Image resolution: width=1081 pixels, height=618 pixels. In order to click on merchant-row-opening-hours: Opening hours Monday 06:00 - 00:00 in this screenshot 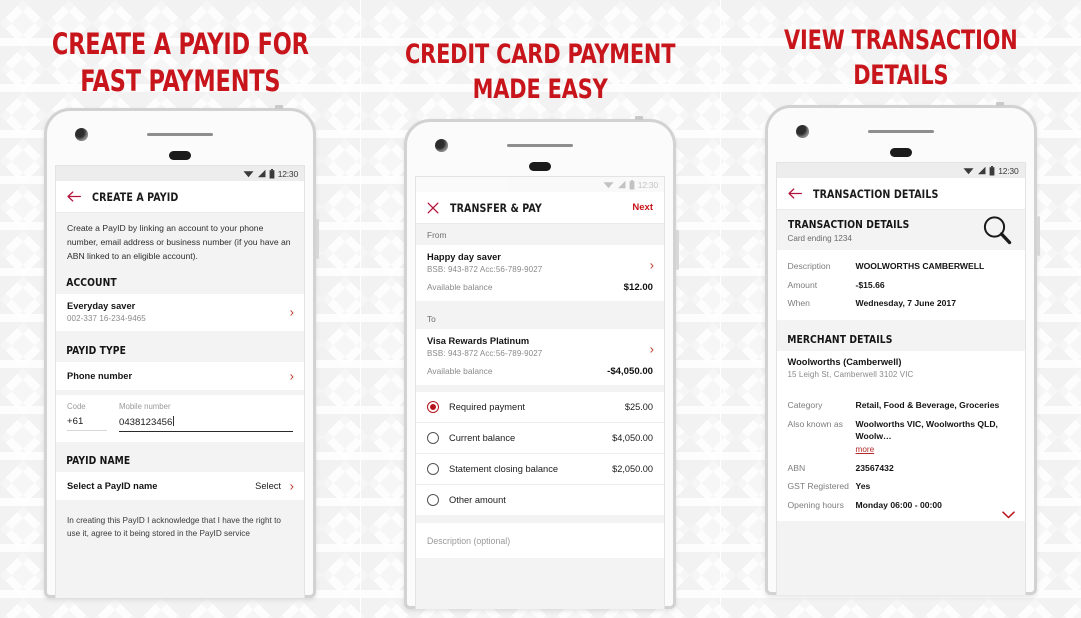, I will do `click(901, 507)`.